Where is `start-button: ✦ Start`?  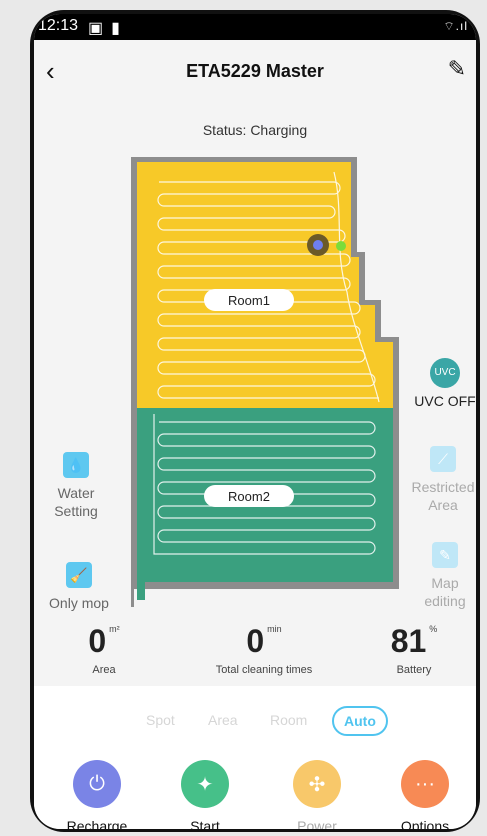 start-button: ✦ Start is located at coordinates (205, 794).